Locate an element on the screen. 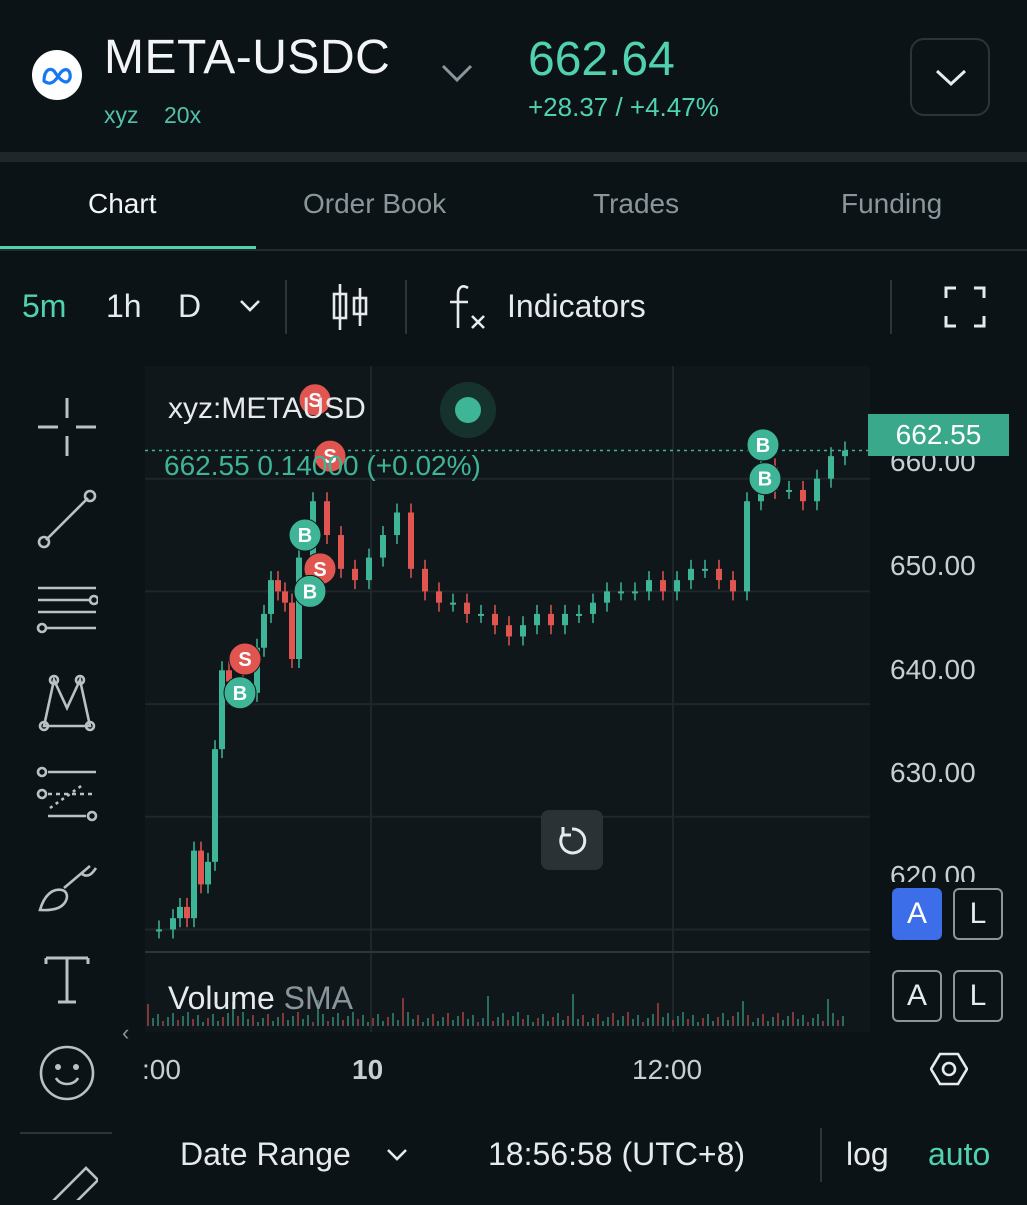 The image size is (1027, 1205). fx-icon is located at coordinates (468, 309).